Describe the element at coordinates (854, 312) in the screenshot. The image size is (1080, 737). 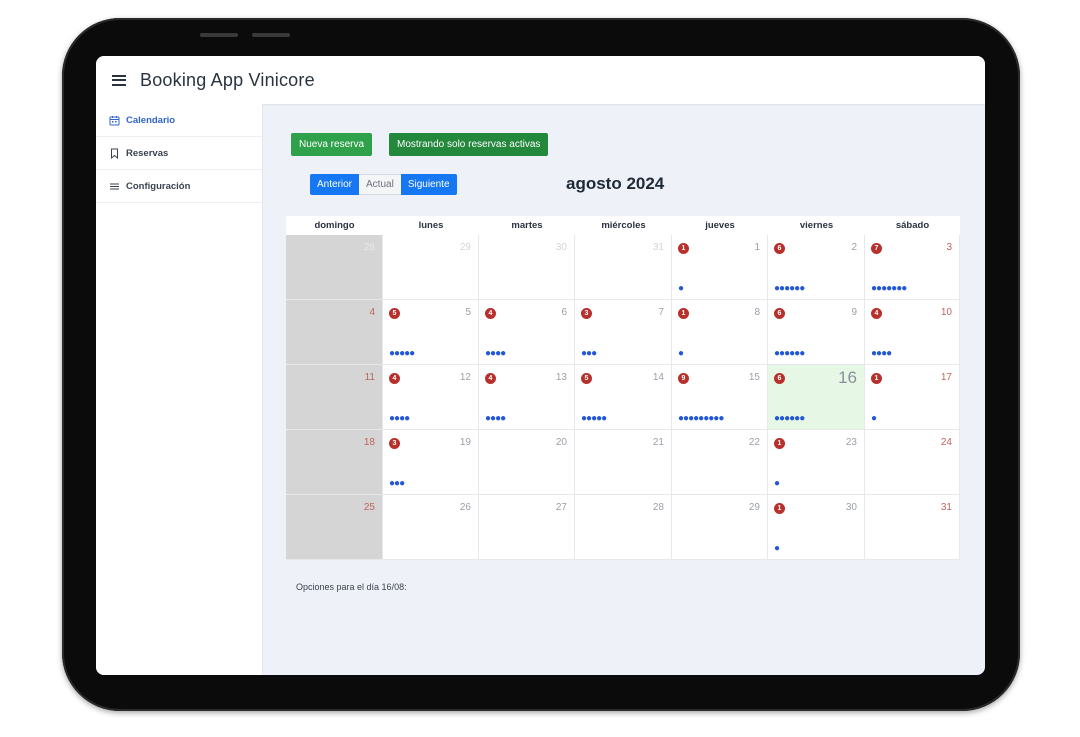
I see `day-number: 9` at that location.